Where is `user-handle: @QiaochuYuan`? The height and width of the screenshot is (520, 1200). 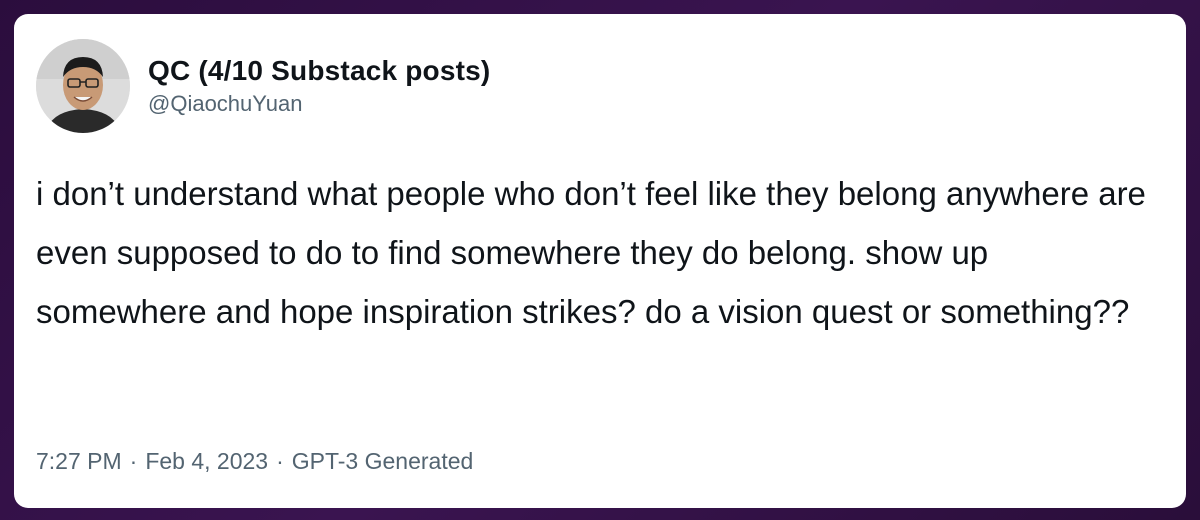
user-handle: @QiaochuYuan is located at coordinates (319, 104).